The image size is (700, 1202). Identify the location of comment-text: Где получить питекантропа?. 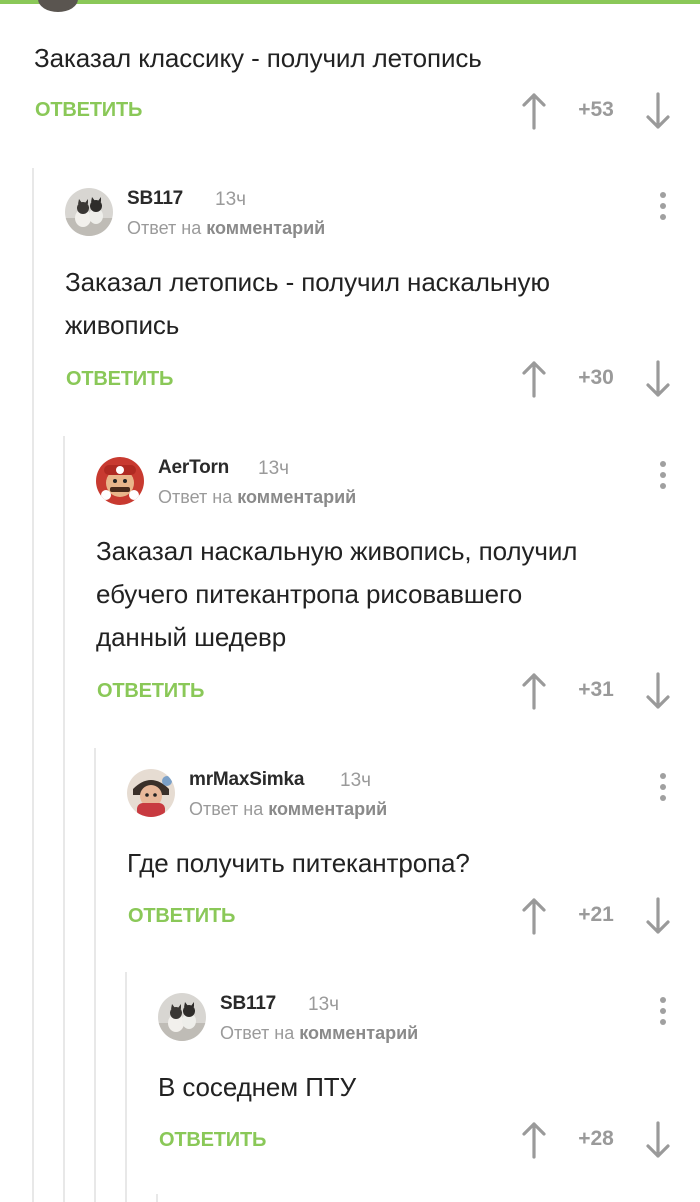
(298, 863).